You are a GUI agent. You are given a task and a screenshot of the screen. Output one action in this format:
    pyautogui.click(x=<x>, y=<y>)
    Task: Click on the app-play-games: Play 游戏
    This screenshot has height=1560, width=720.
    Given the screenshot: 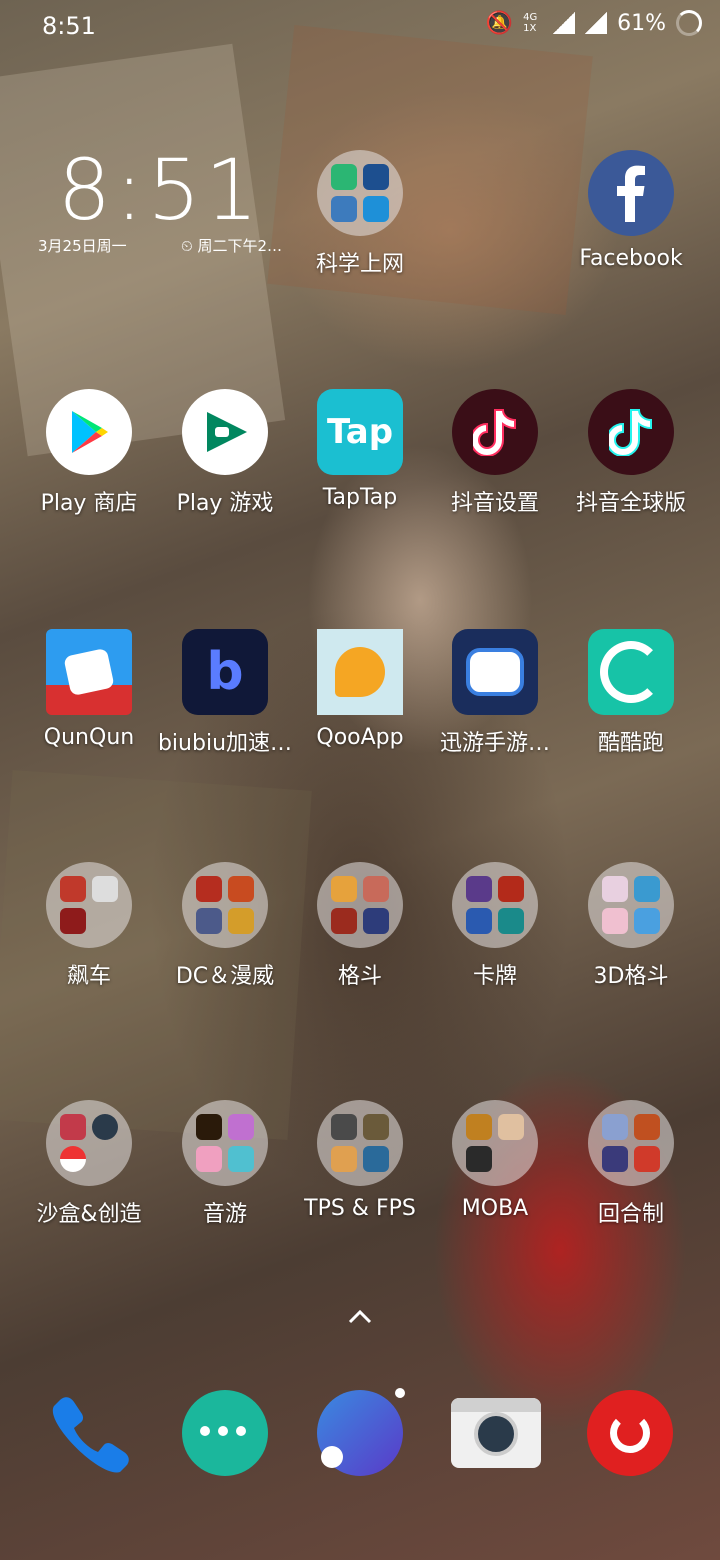 What is the action you would take?
    pyautogui.click(x=225, y=453)
    